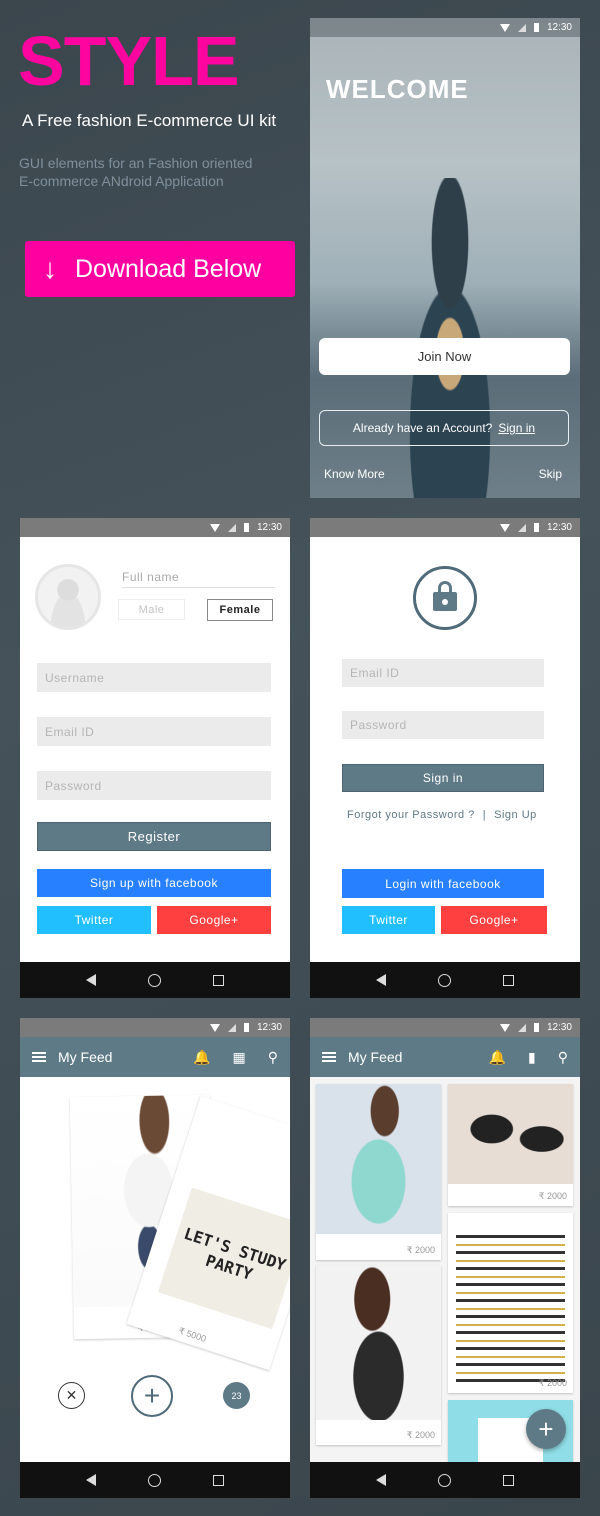 The image size is (600, 1516). I want to click on description-line: E-commerce ANdroid Application, so click(121, 181).